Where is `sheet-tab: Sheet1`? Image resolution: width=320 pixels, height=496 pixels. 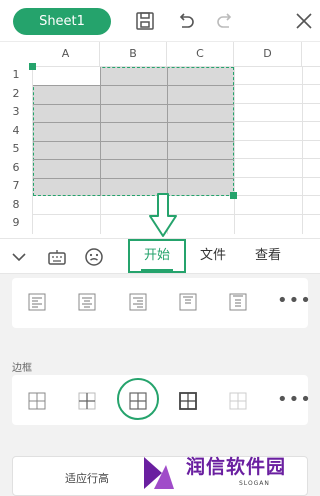
sheet-tab: Sheet1 is located at coordinates (62, 21).